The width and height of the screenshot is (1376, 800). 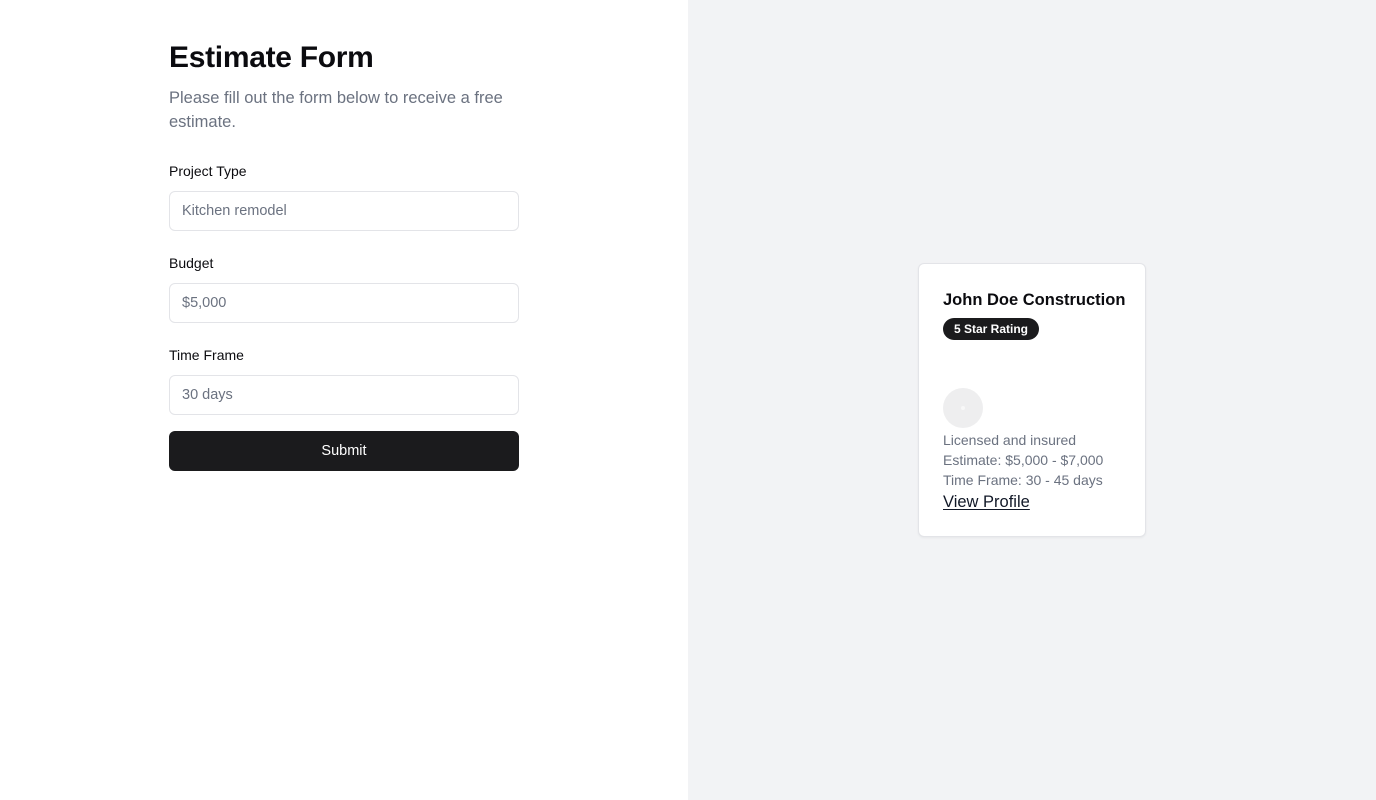 I want to click on budget-label: Budget, so click(x=191, y=263).